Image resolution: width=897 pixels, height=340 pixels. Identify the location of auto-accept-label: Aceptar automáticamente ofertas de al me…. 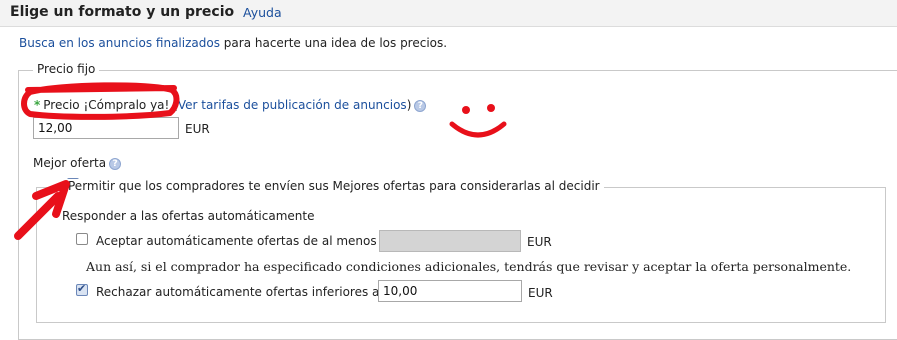
(236, 241).